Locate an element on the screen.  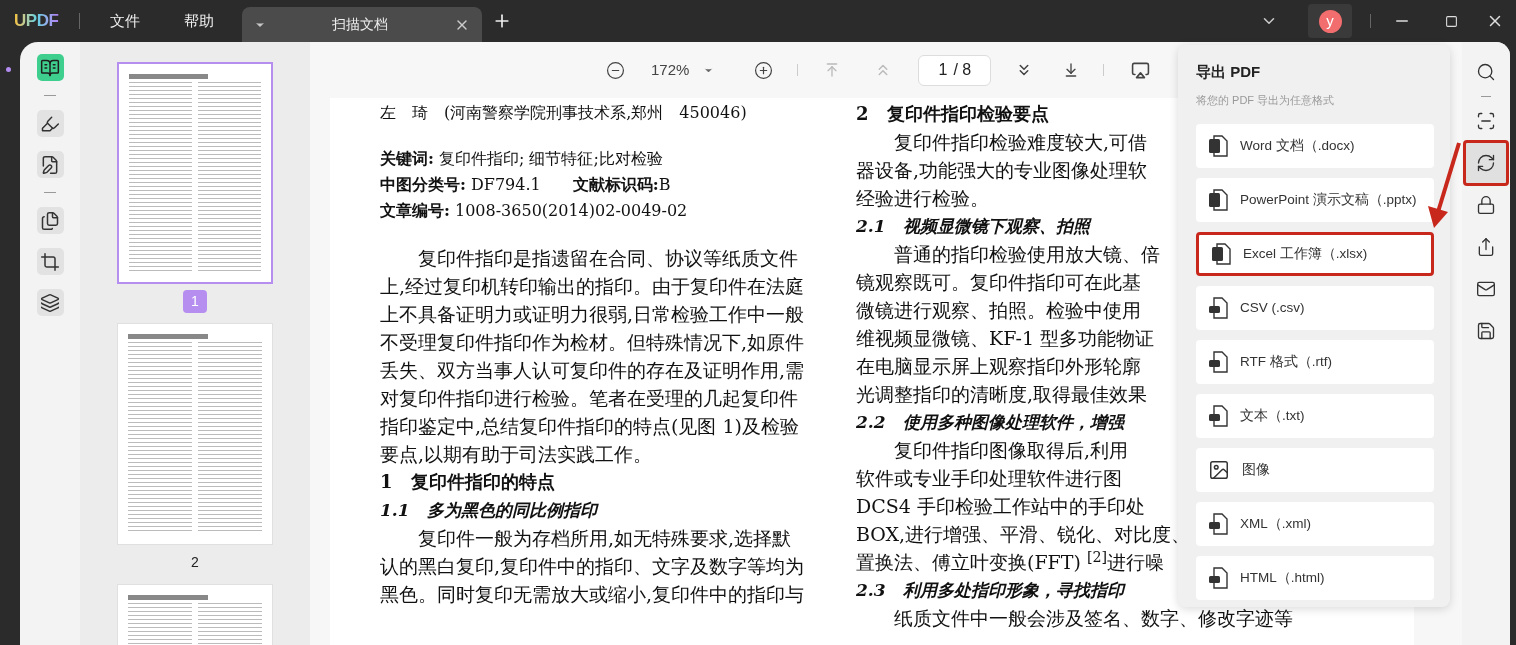
maximize-icon is located at coordinates (1451, 21).